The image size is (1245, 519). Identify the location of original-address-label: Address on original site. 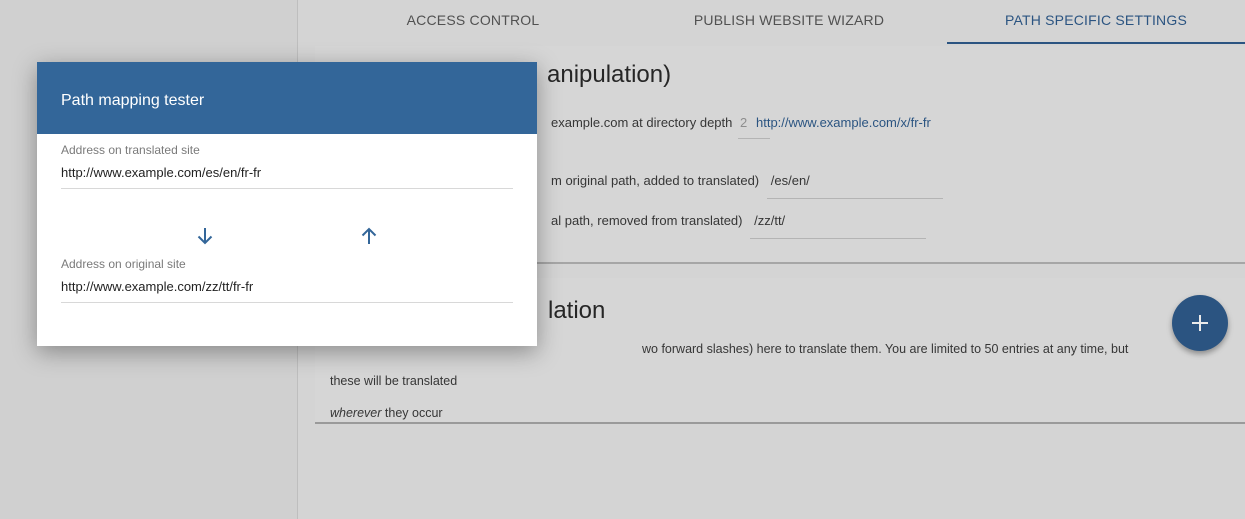
(123, 264).